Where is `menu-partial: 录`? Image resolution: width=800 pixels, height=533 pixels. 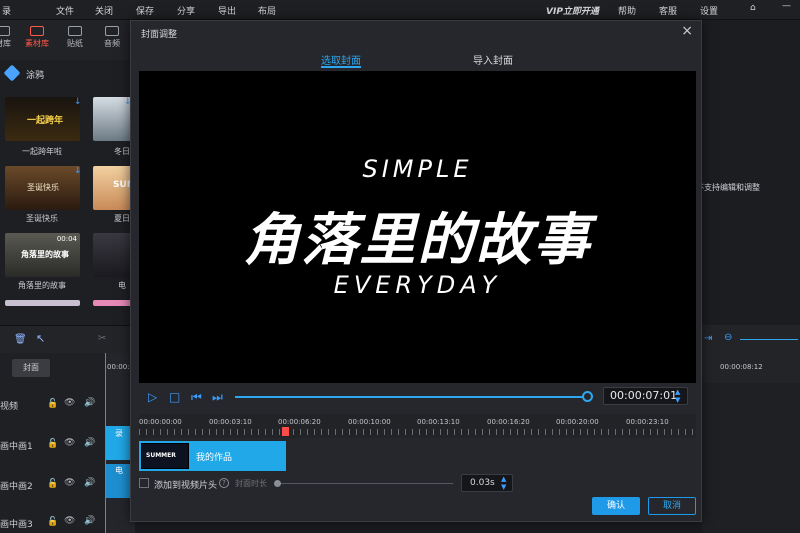
menu-partial: 录 is located at coordinates (6, 10).